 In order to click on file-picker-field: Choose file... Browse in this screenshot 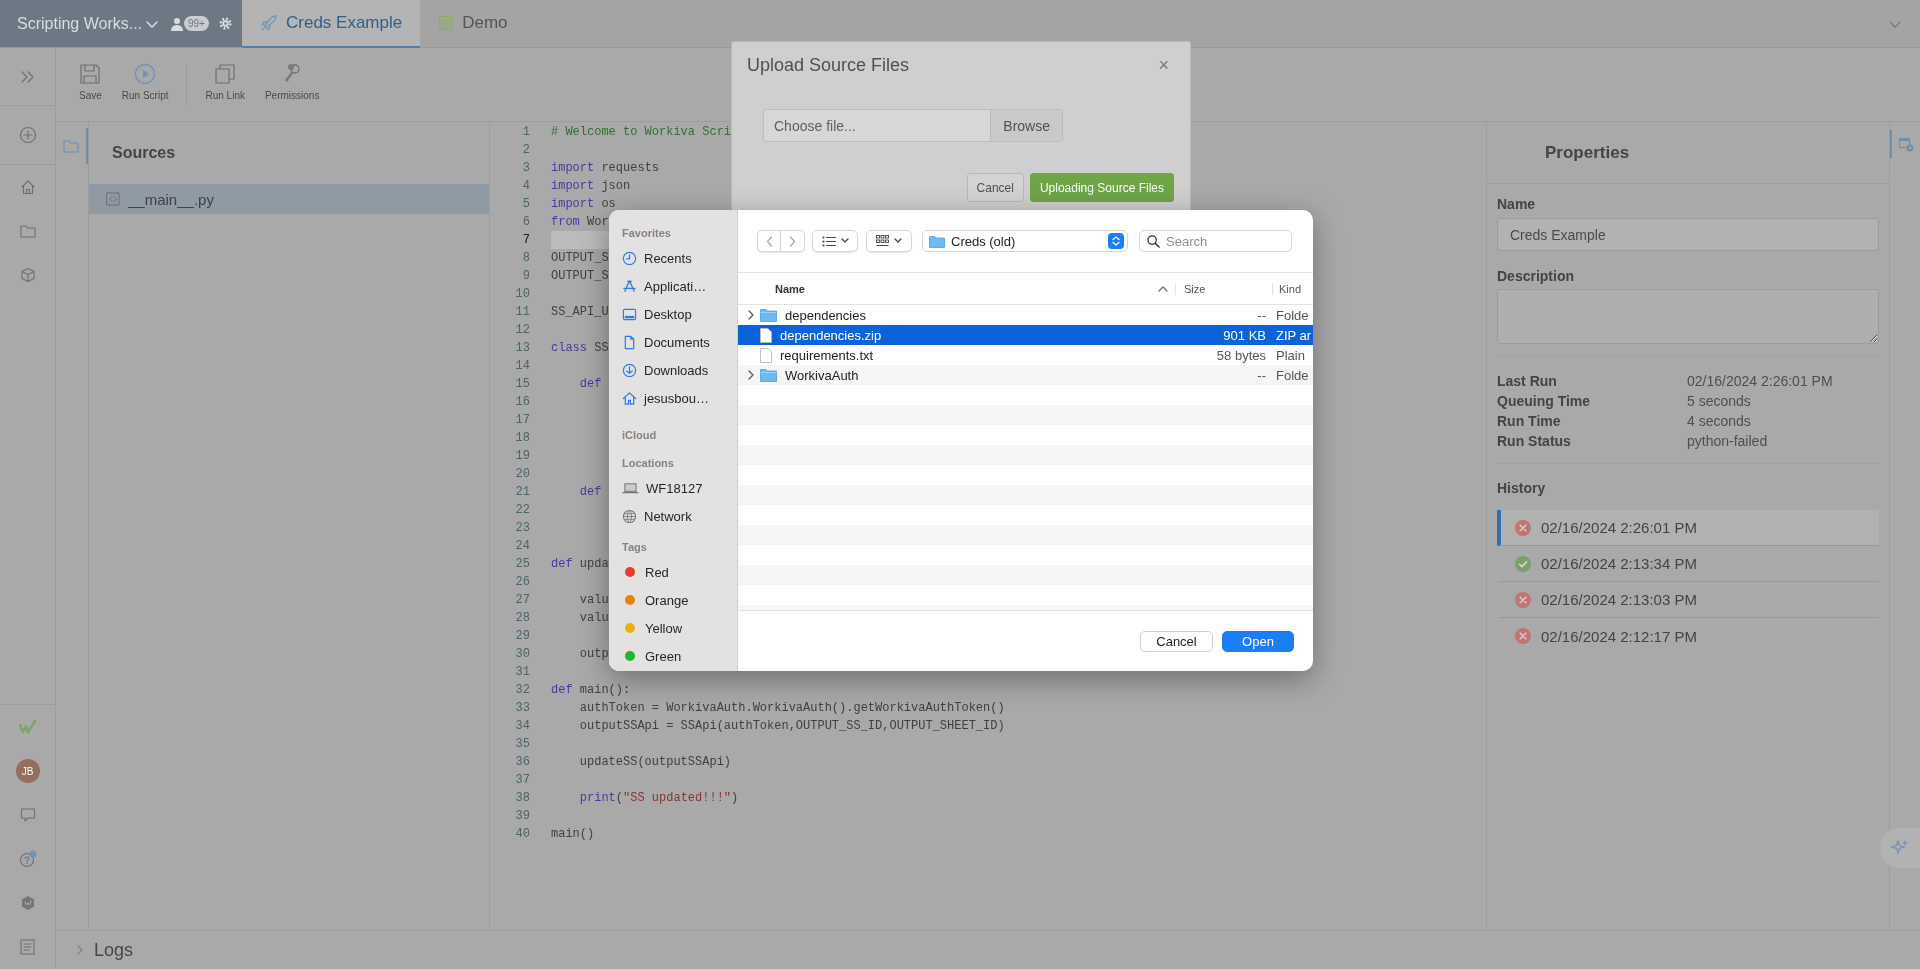, I will do `click(913, 125)`.